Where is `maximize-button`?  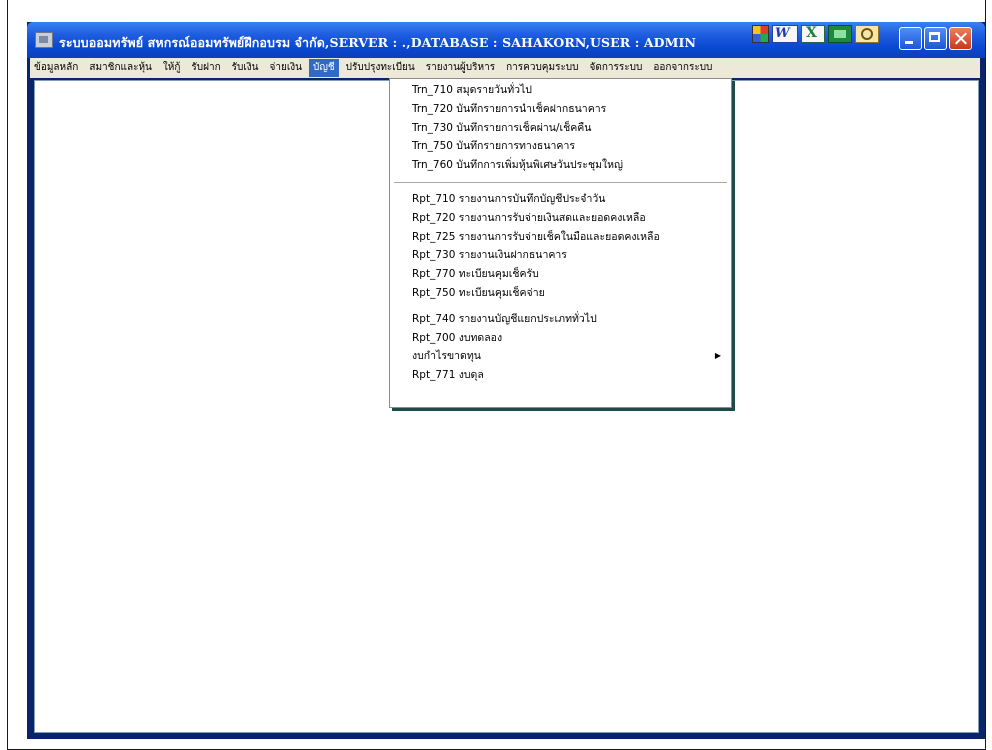 maximize-button is located at coordinates (935, 38).